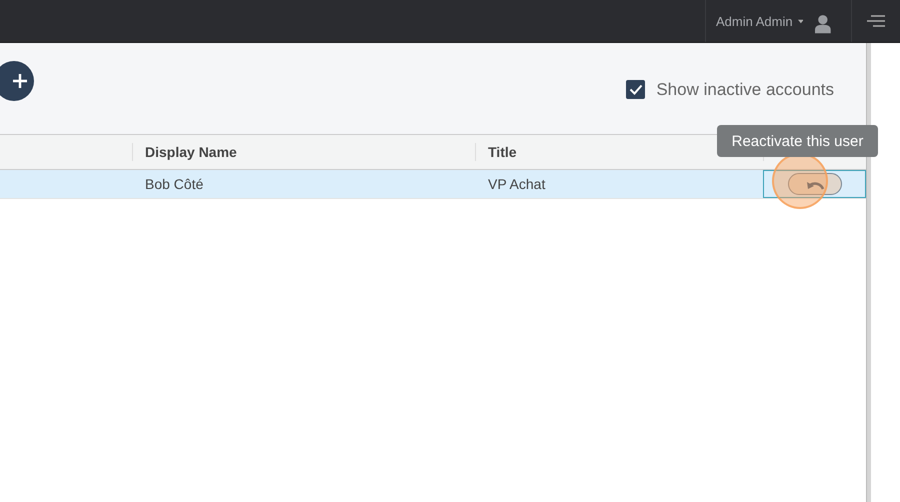 The height and width of the screenshot is (502, 900). What do you see at coordinates (801, 21) in the screenshot?
I see `caret-icon` at bounding box center [801, 21].